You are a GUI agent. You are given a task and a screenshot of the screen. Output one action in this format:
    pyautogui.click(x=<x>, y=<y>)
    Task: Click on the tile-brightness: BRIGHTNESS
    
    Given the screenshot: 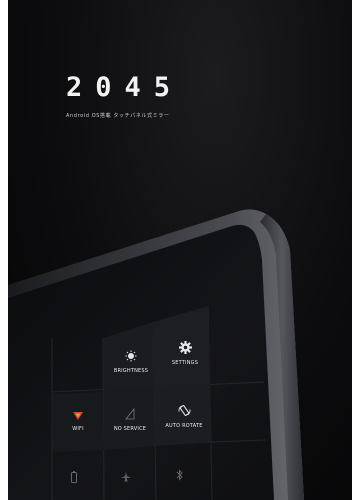 What is the action you would take?
    pyautogui.click(x=131, y=362)
    